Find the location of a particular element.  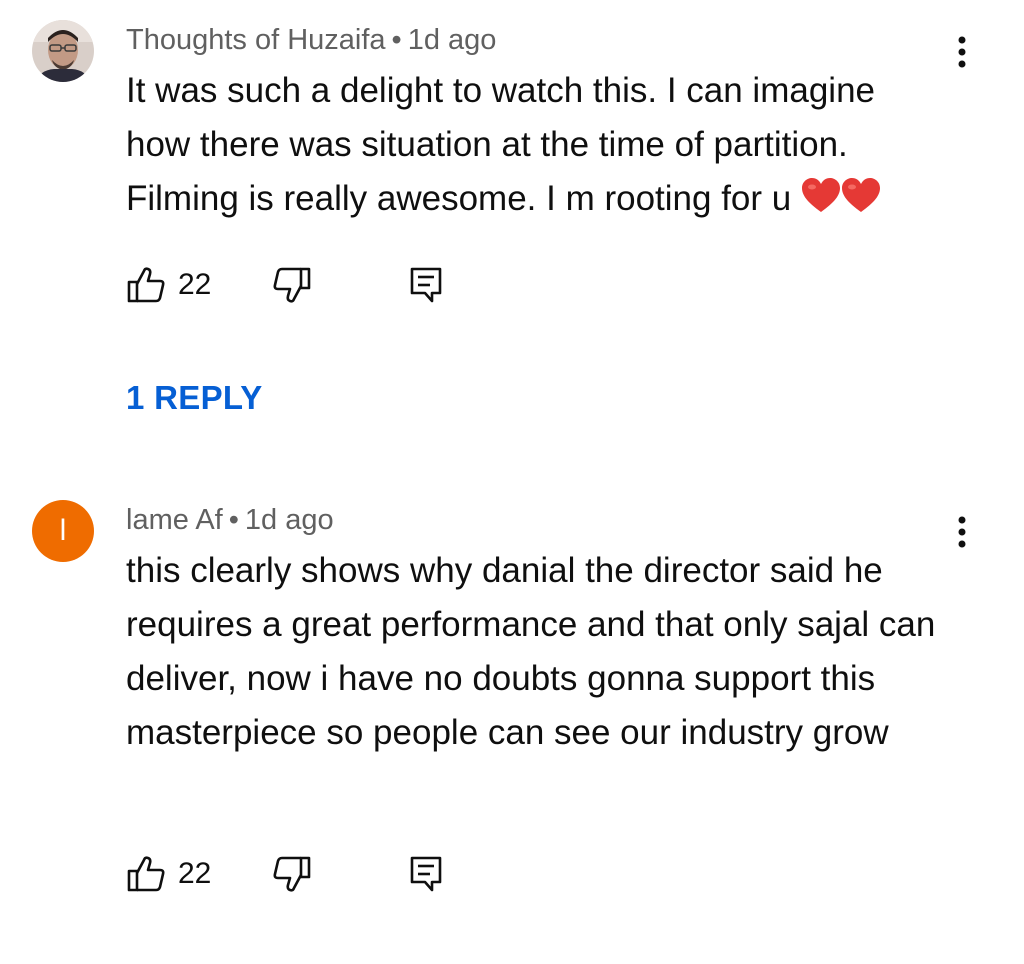

avatar is located at coordinates (63, 51).